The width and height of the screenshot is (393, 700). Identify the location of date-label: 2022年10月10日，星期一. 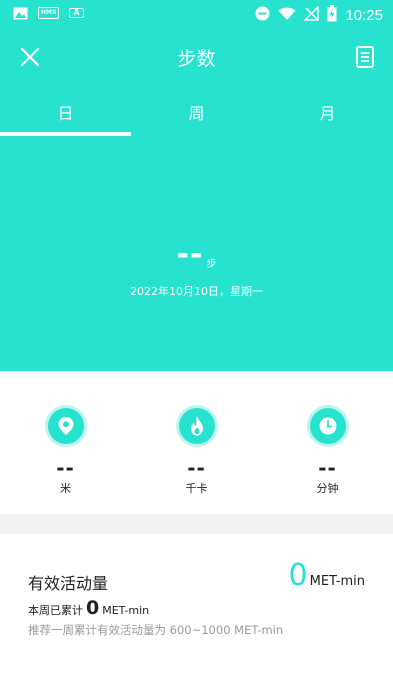
(196, 291).